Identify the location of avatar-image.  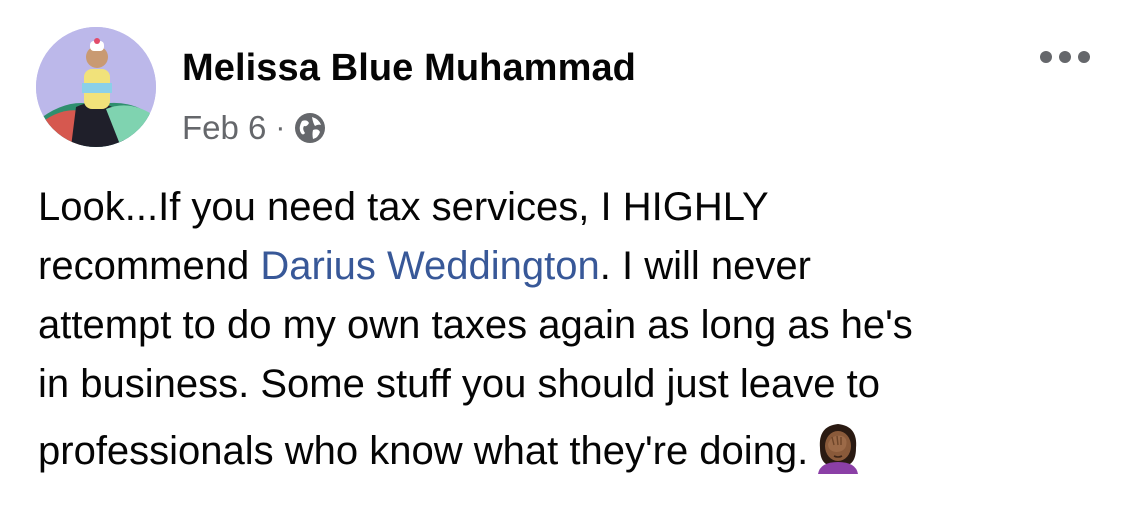
(96, 87).